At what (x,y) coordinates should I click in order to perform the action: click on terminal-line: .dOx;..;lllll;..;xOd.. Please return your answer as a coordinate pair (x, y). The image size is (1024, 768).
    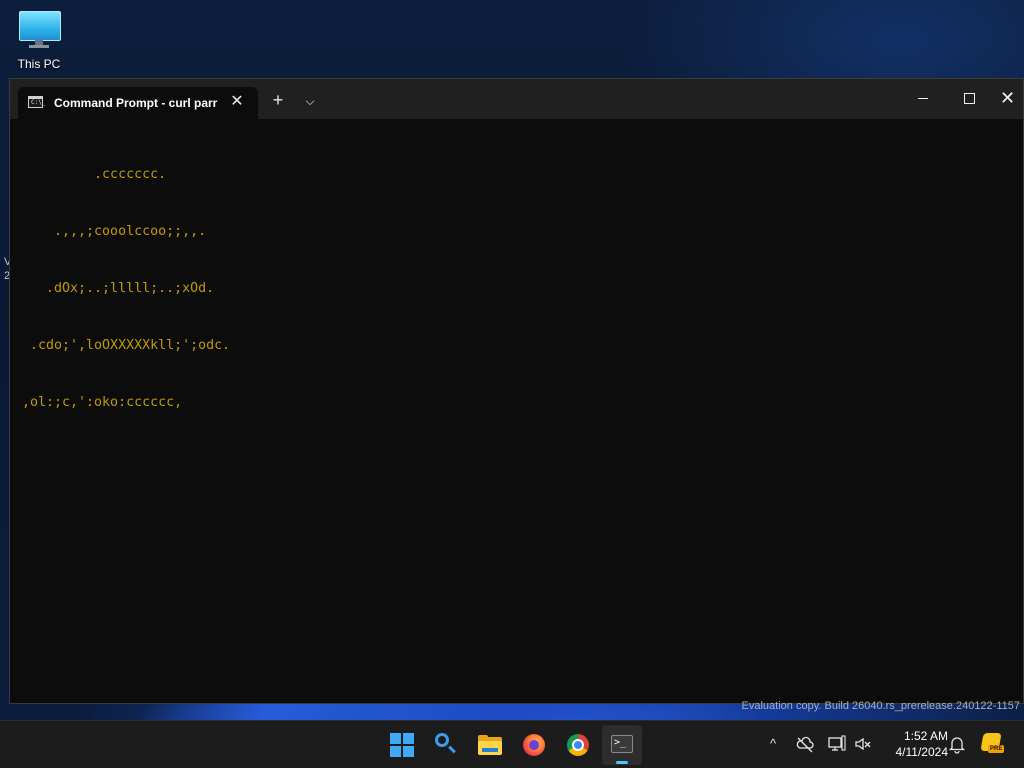
    Looking at the image, I should click on (118, 288).